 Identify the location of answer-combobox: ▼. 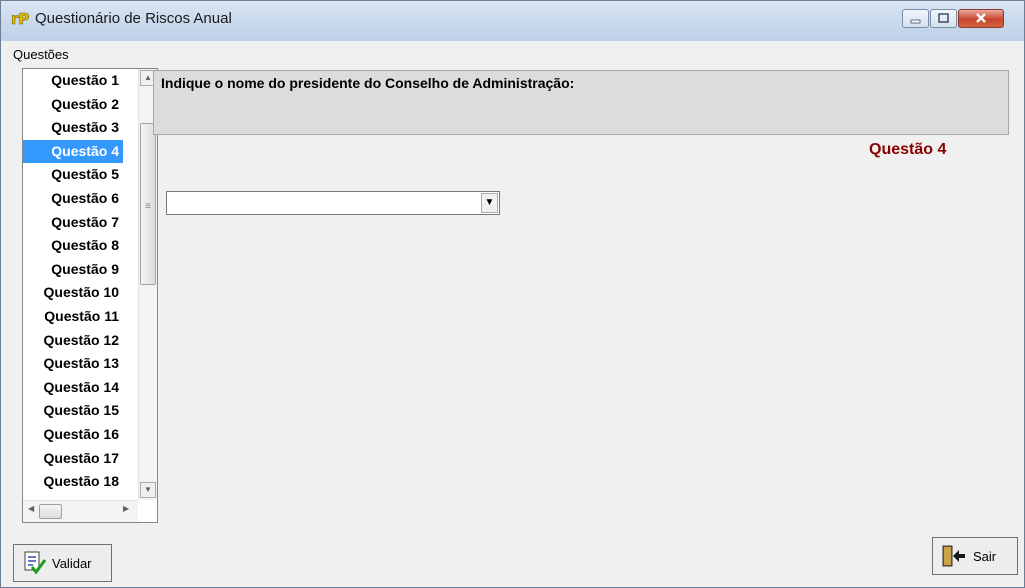
(333, 203).